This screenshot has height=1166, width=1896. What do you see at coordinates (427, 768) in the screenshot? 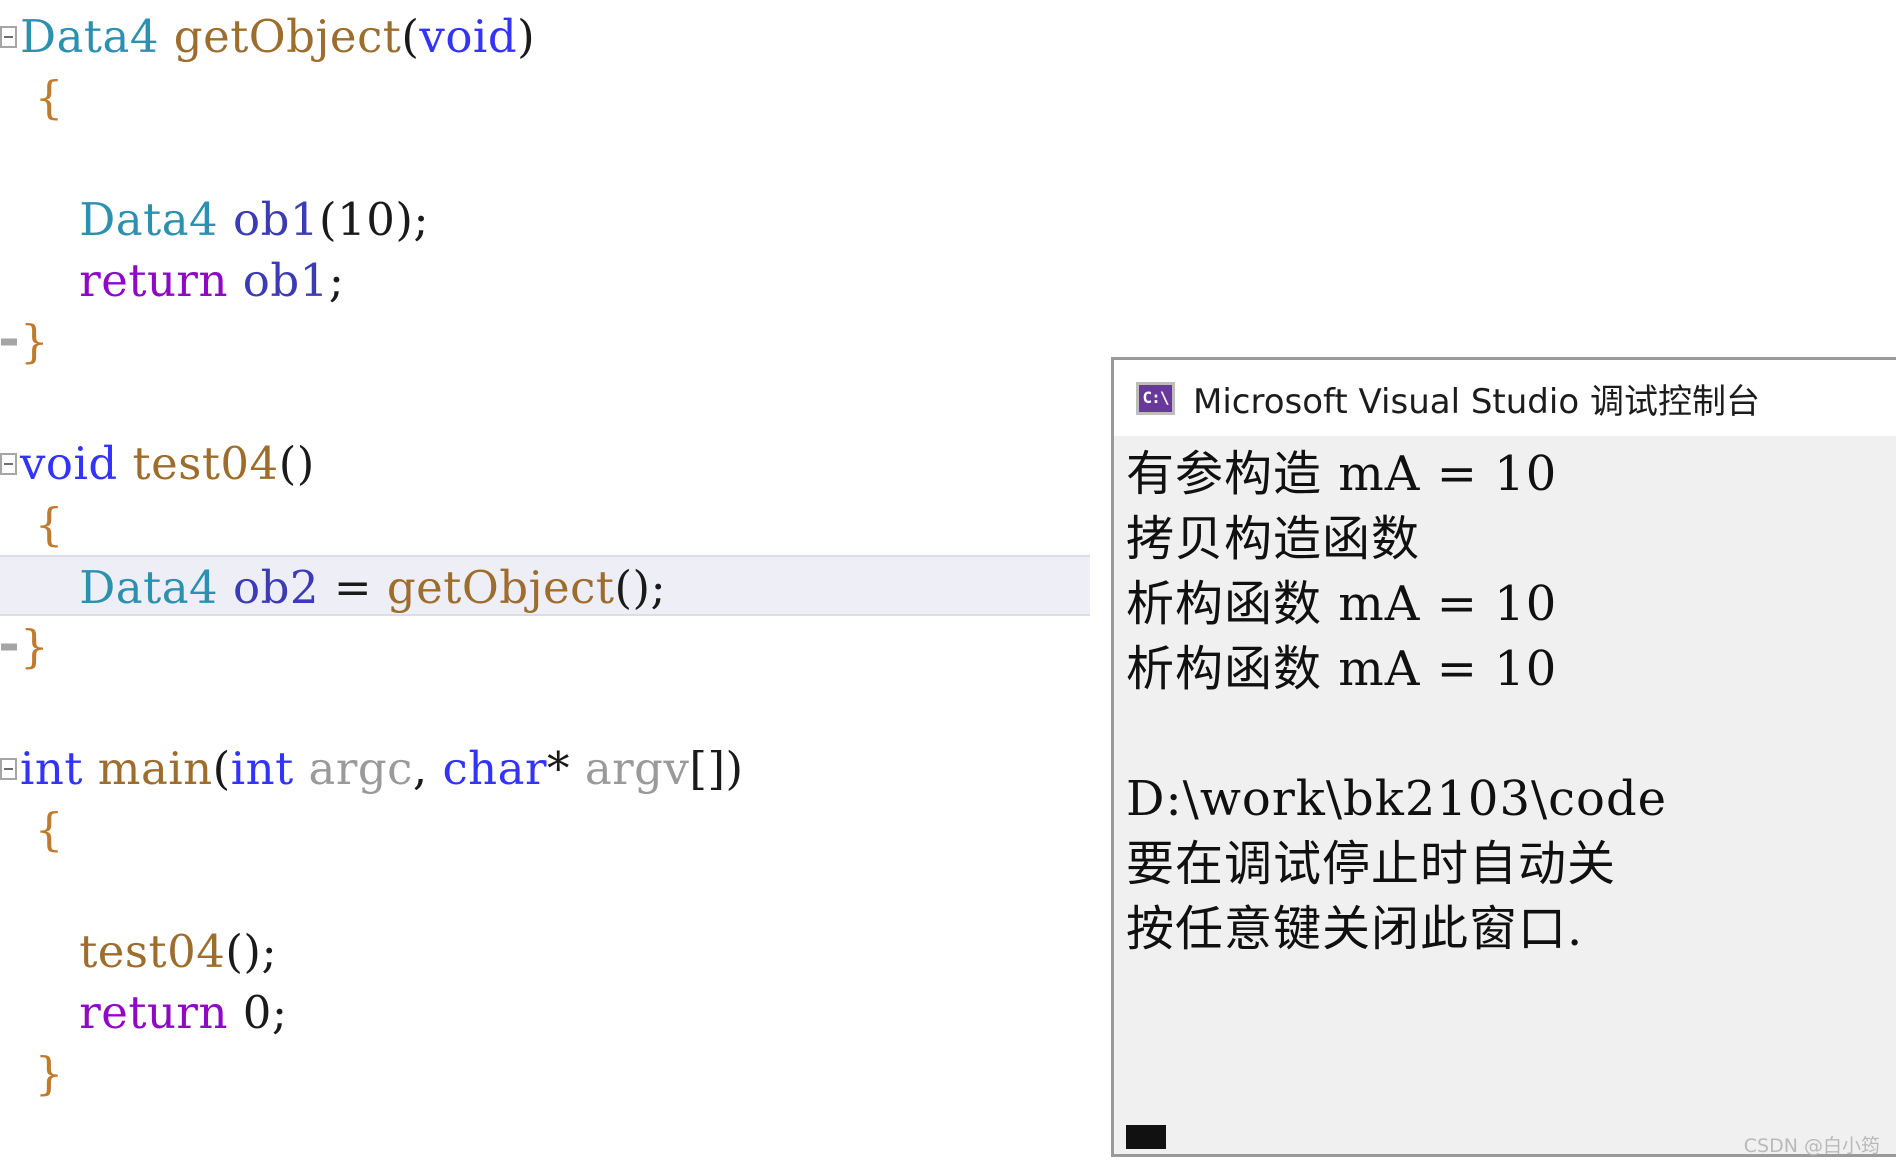
I see `code-token: ,` at bounding box center [427, 768].